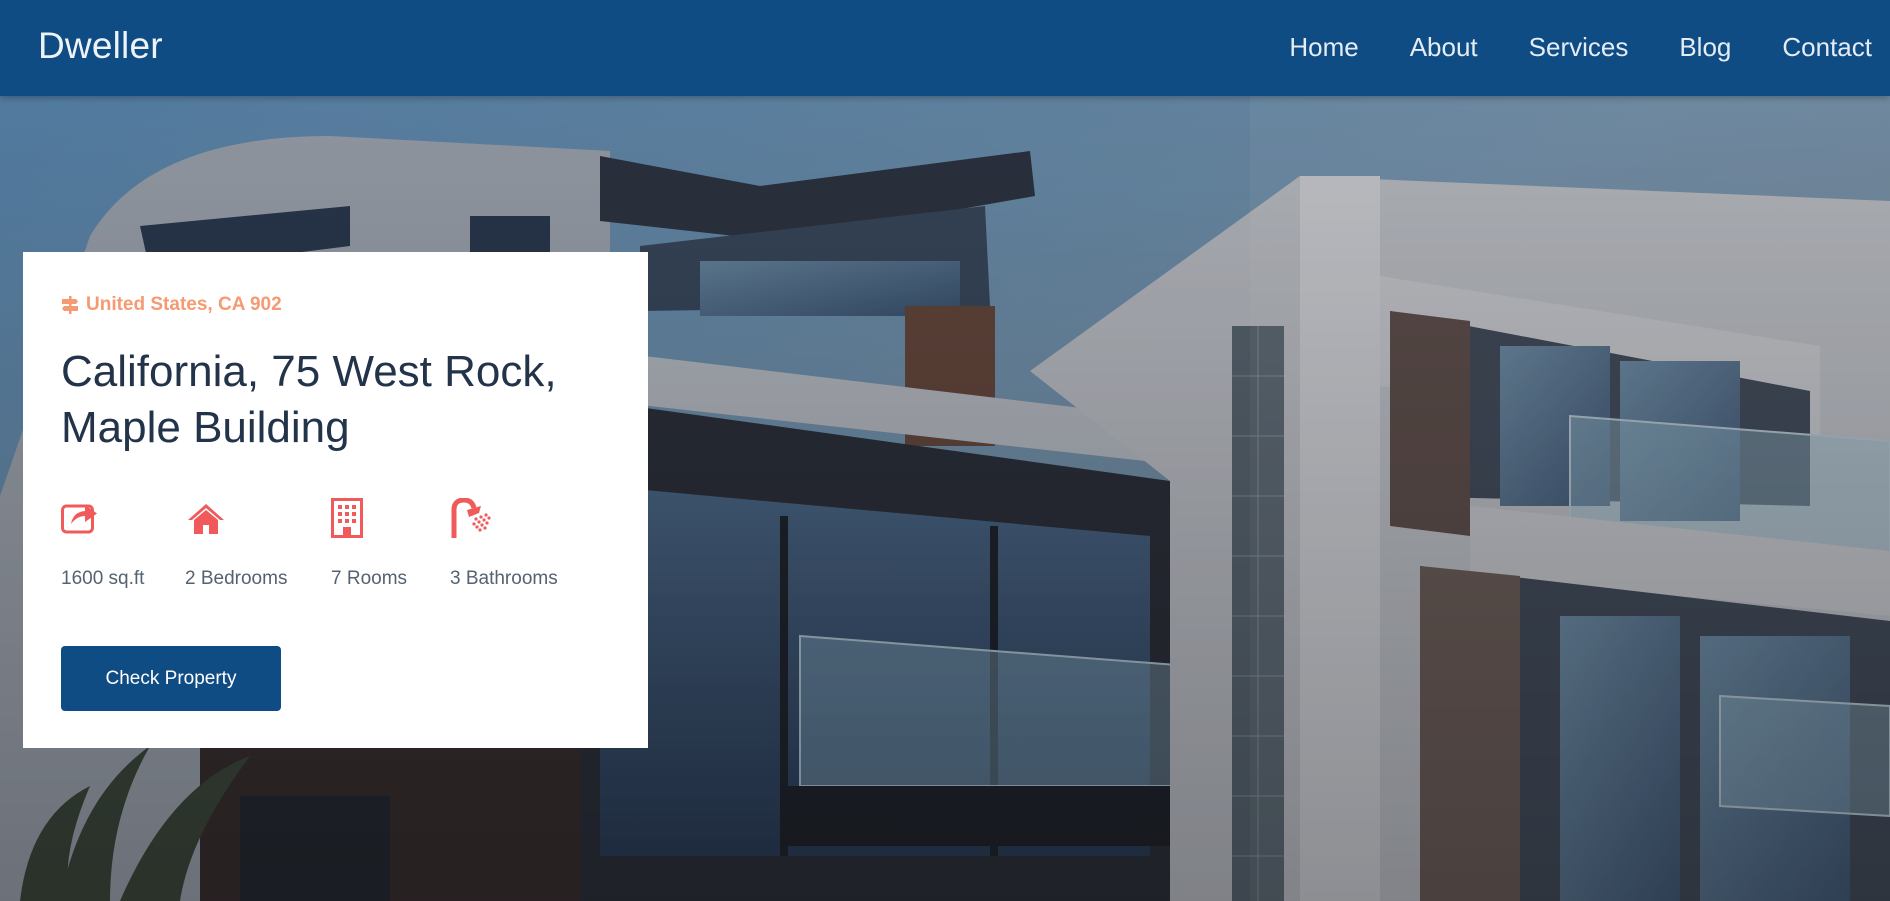  What do you see at coordinates (70, 305) in the screenshot?
I see `signpost-icon` at bounding box center [70, 305].